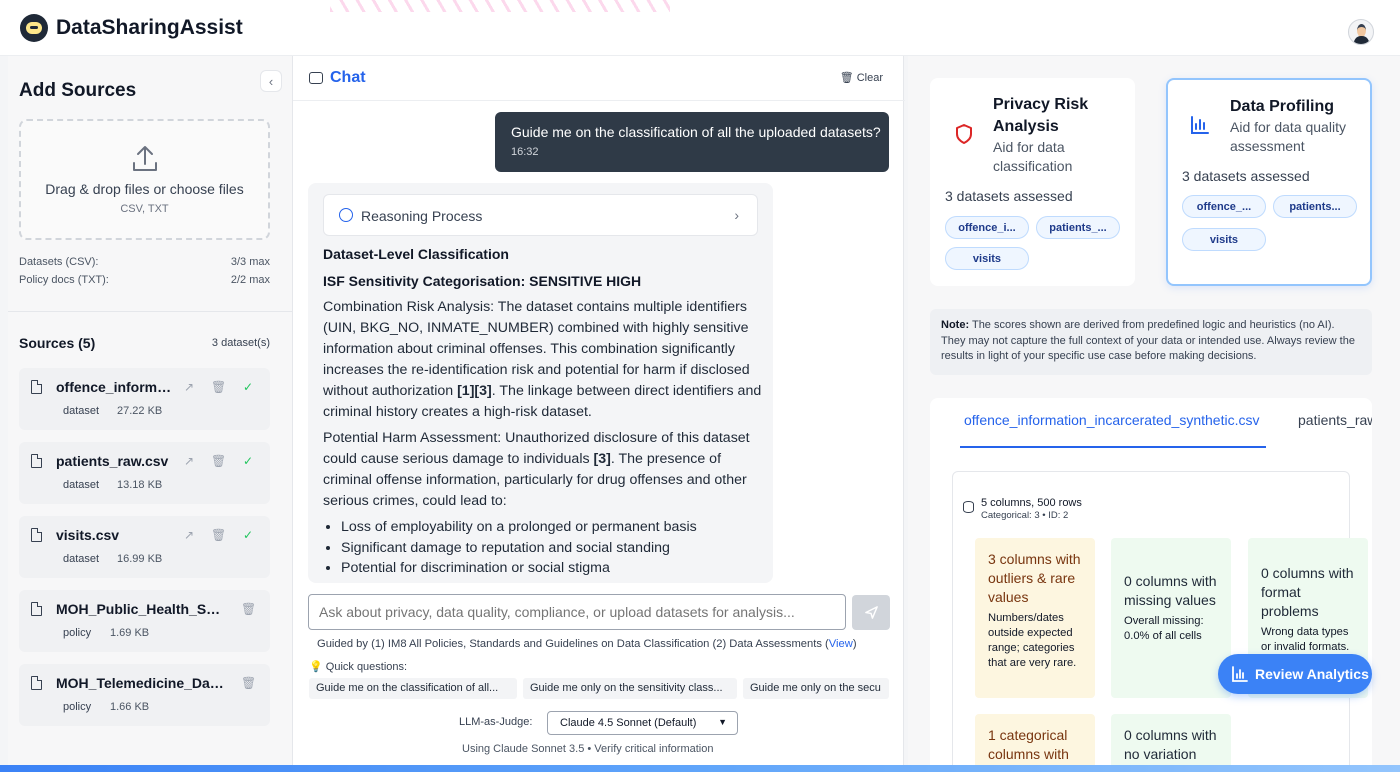 This screenshot has width=1400, height=772. Describe the element at coordinates (144, 262) in the screenshot. I see `dataset-limit-row: Datasets (CSV): 3/3 max` at that location.